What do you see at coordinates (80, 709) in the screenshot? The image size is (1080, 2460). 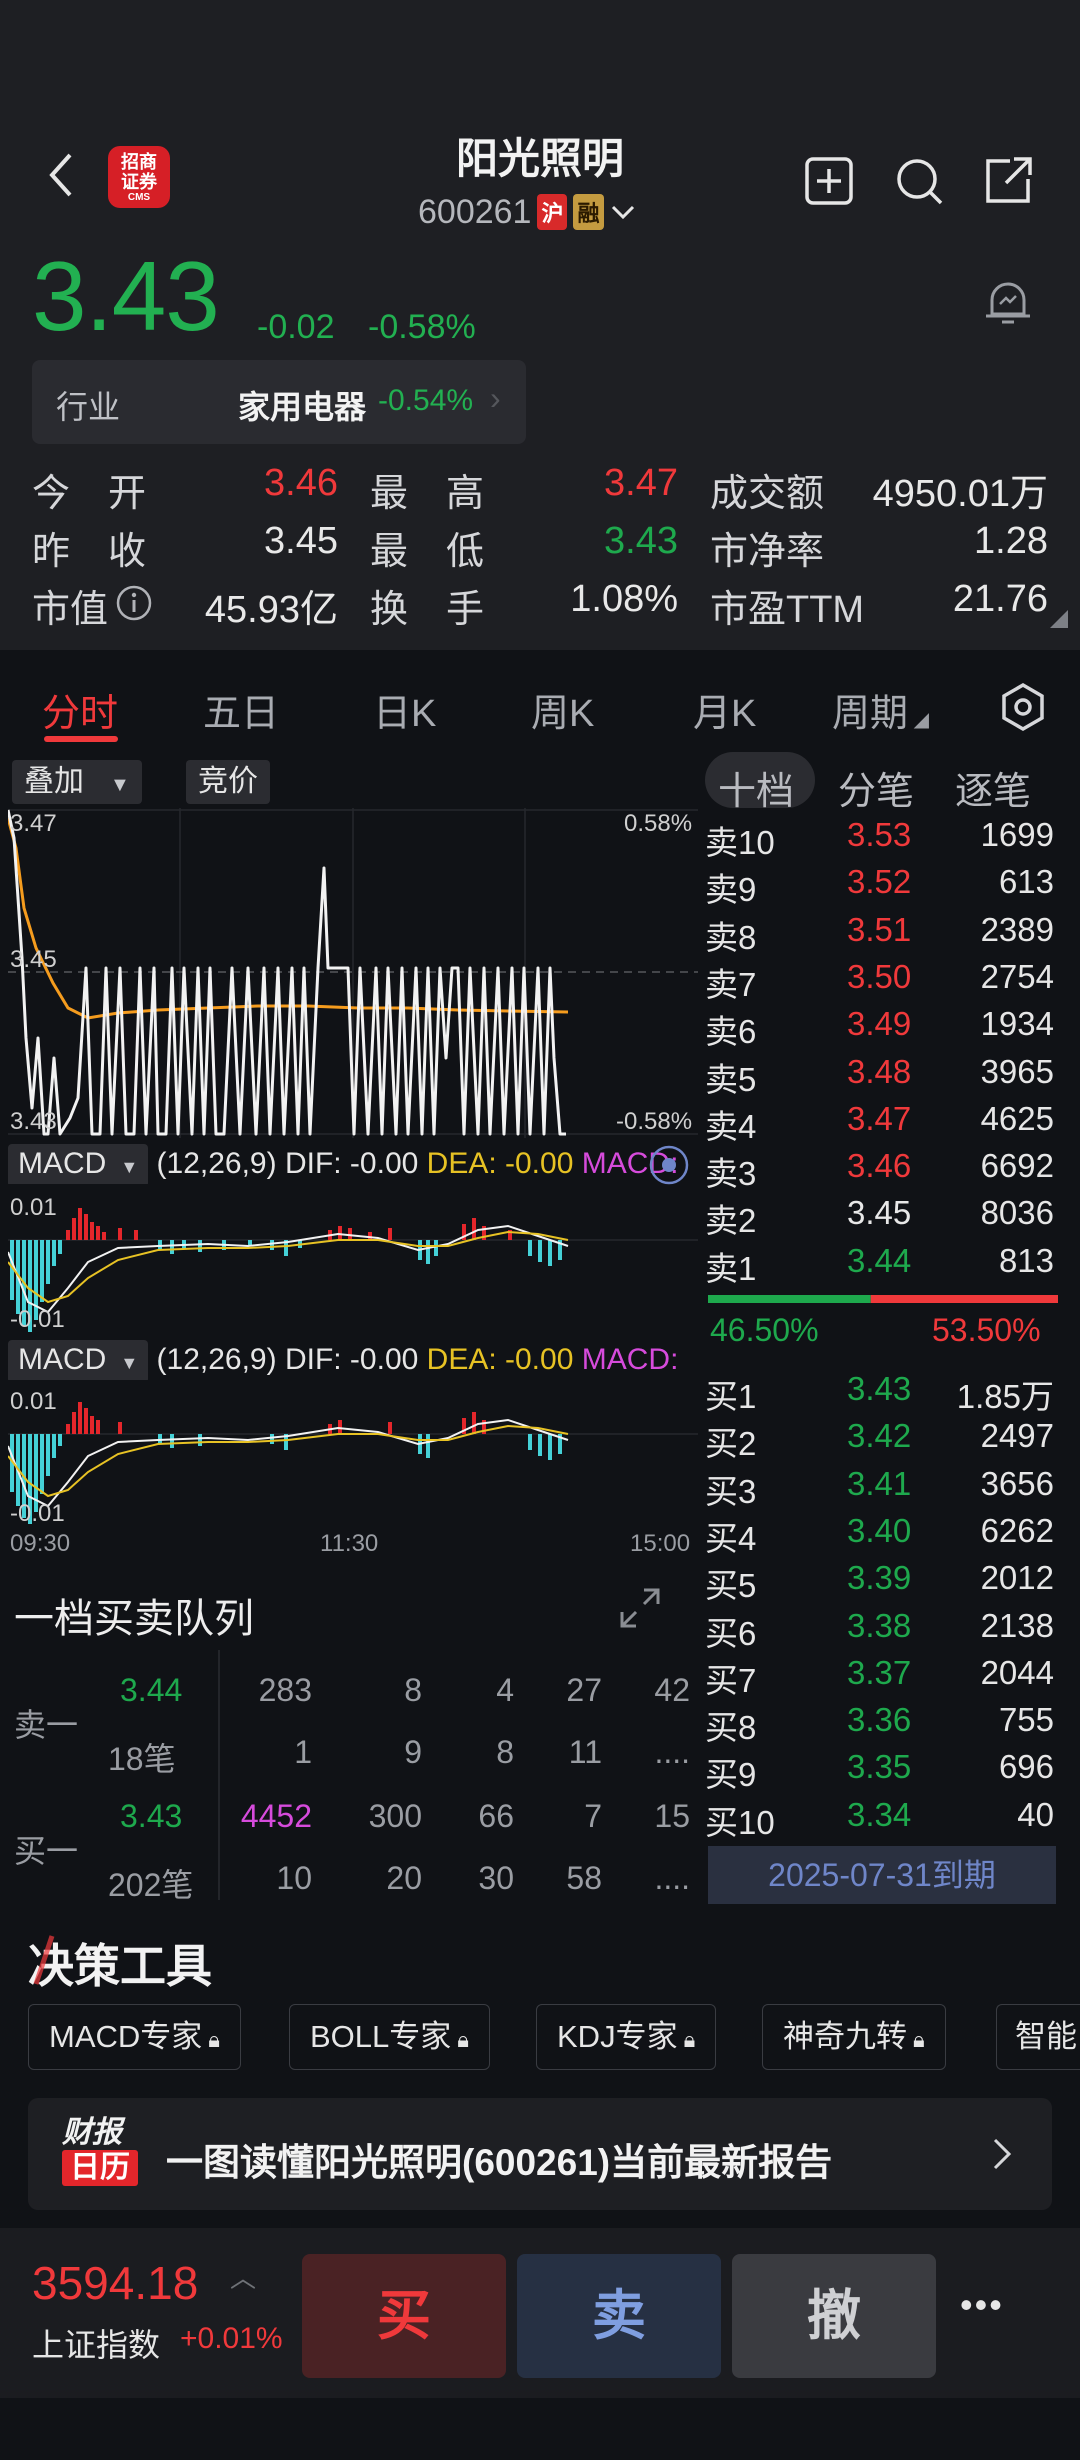 I see `tab-intraday: 分时` at bounding box center [80, 709].